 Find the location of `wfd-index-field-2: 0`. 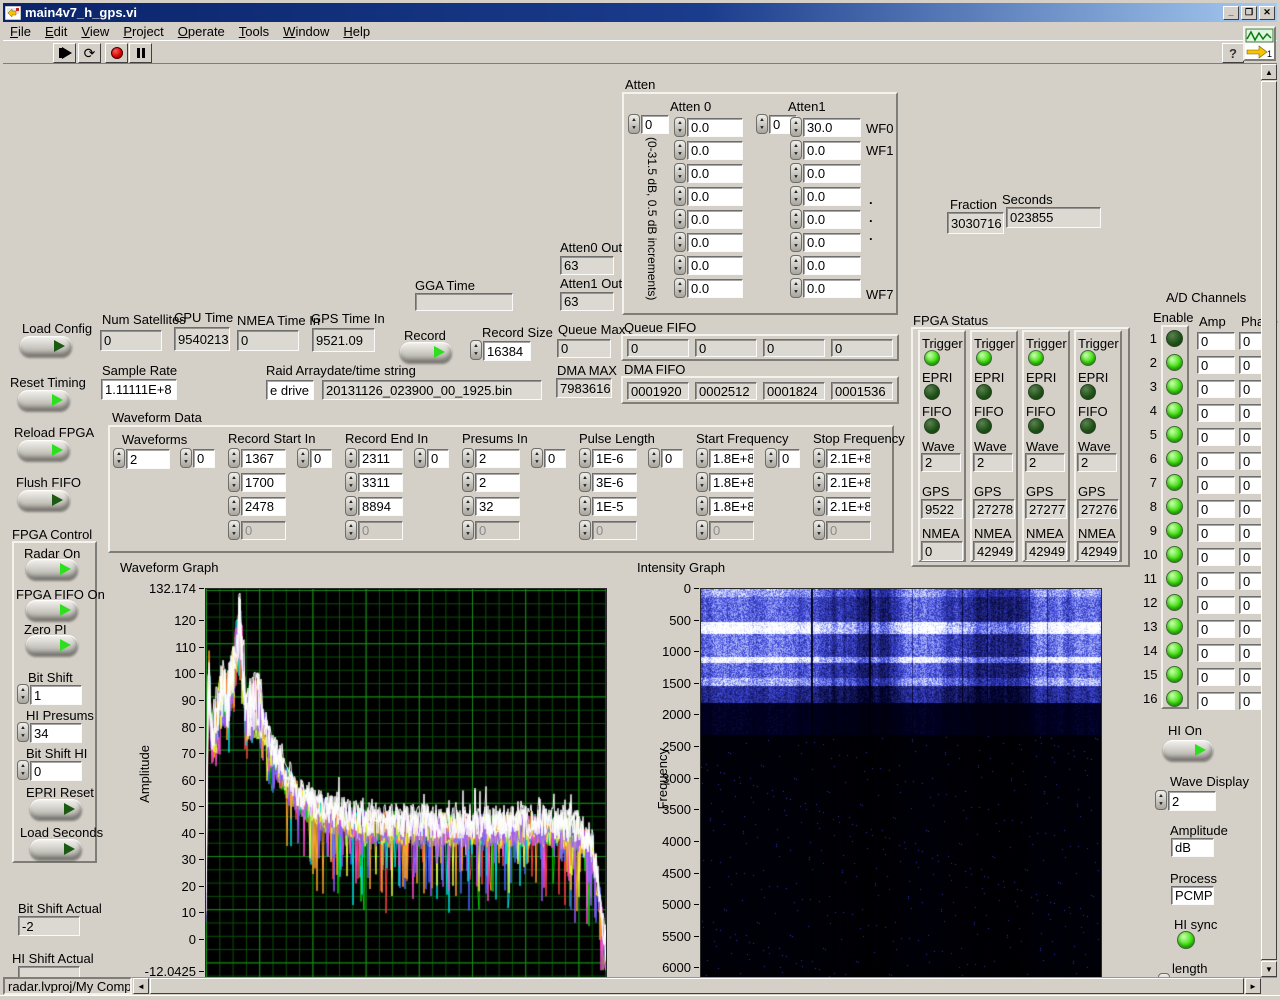

wfd-index-field-2: 0 is located at coordinates (438, 458).